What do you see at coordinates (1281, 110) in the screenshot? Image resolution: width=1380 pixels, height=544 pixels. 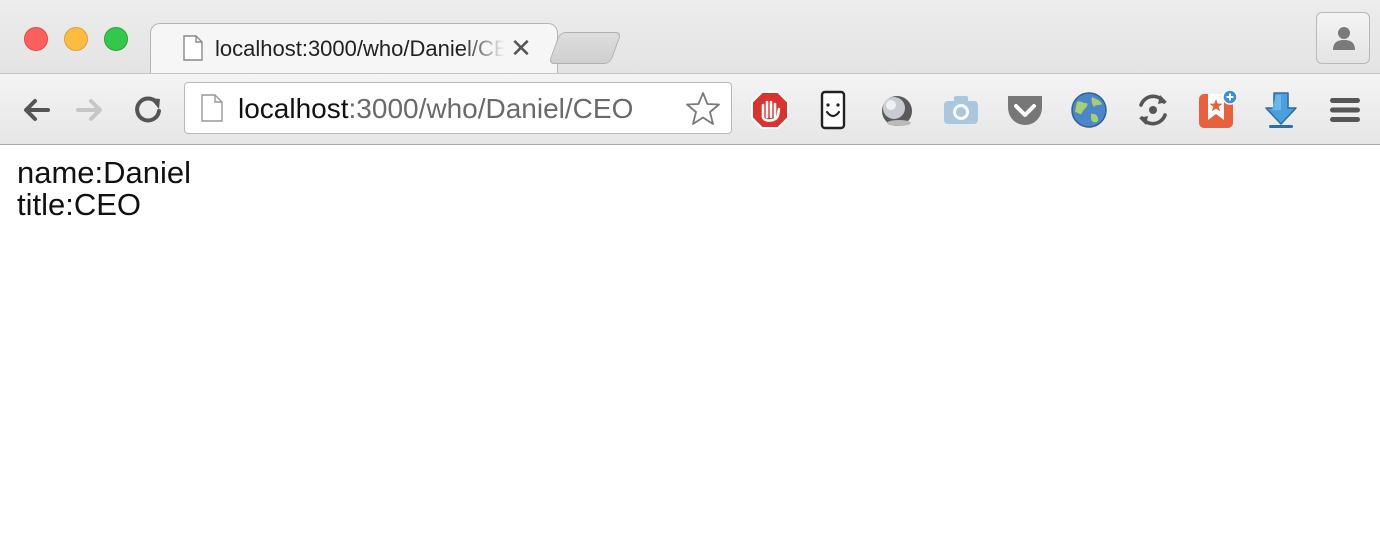 I see `download-arrow-icon` at bounding box center [1281, 110].